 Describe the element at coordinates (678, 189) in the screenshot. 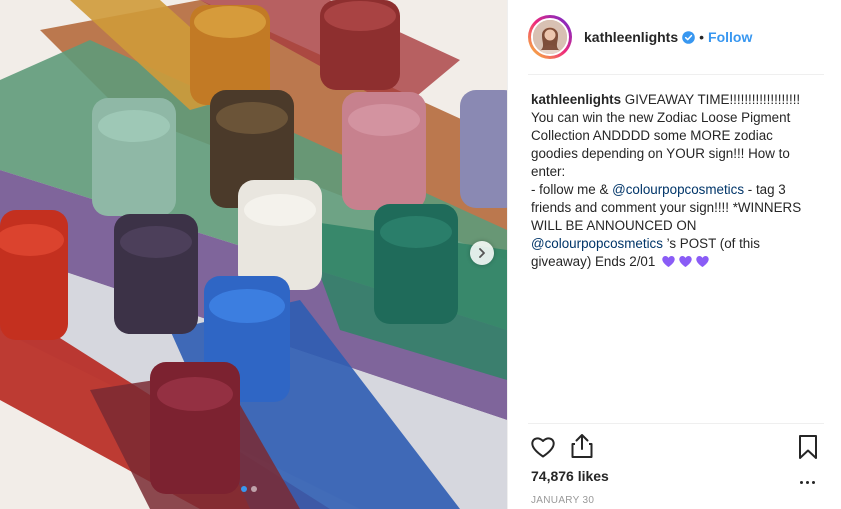

I see `mention-link: @colourpopcosmetics` at that location.